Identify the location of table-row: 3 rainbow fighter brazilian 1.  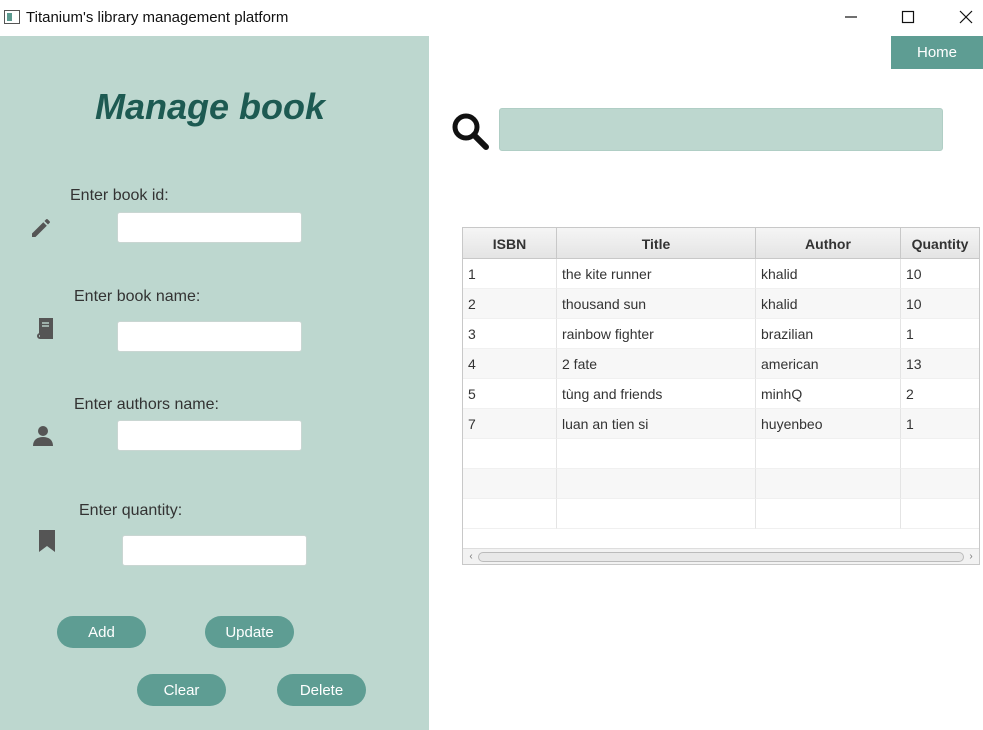
(721, 334).